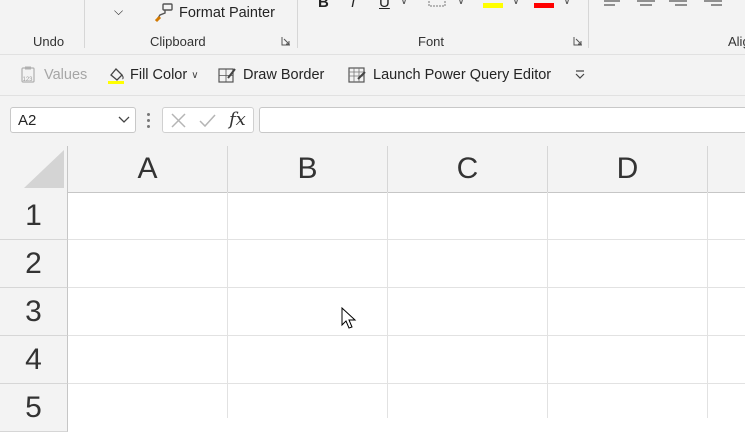 This screenshot has width=745, height=432. I want to click on row-header-4: 4, so click(34, 360).